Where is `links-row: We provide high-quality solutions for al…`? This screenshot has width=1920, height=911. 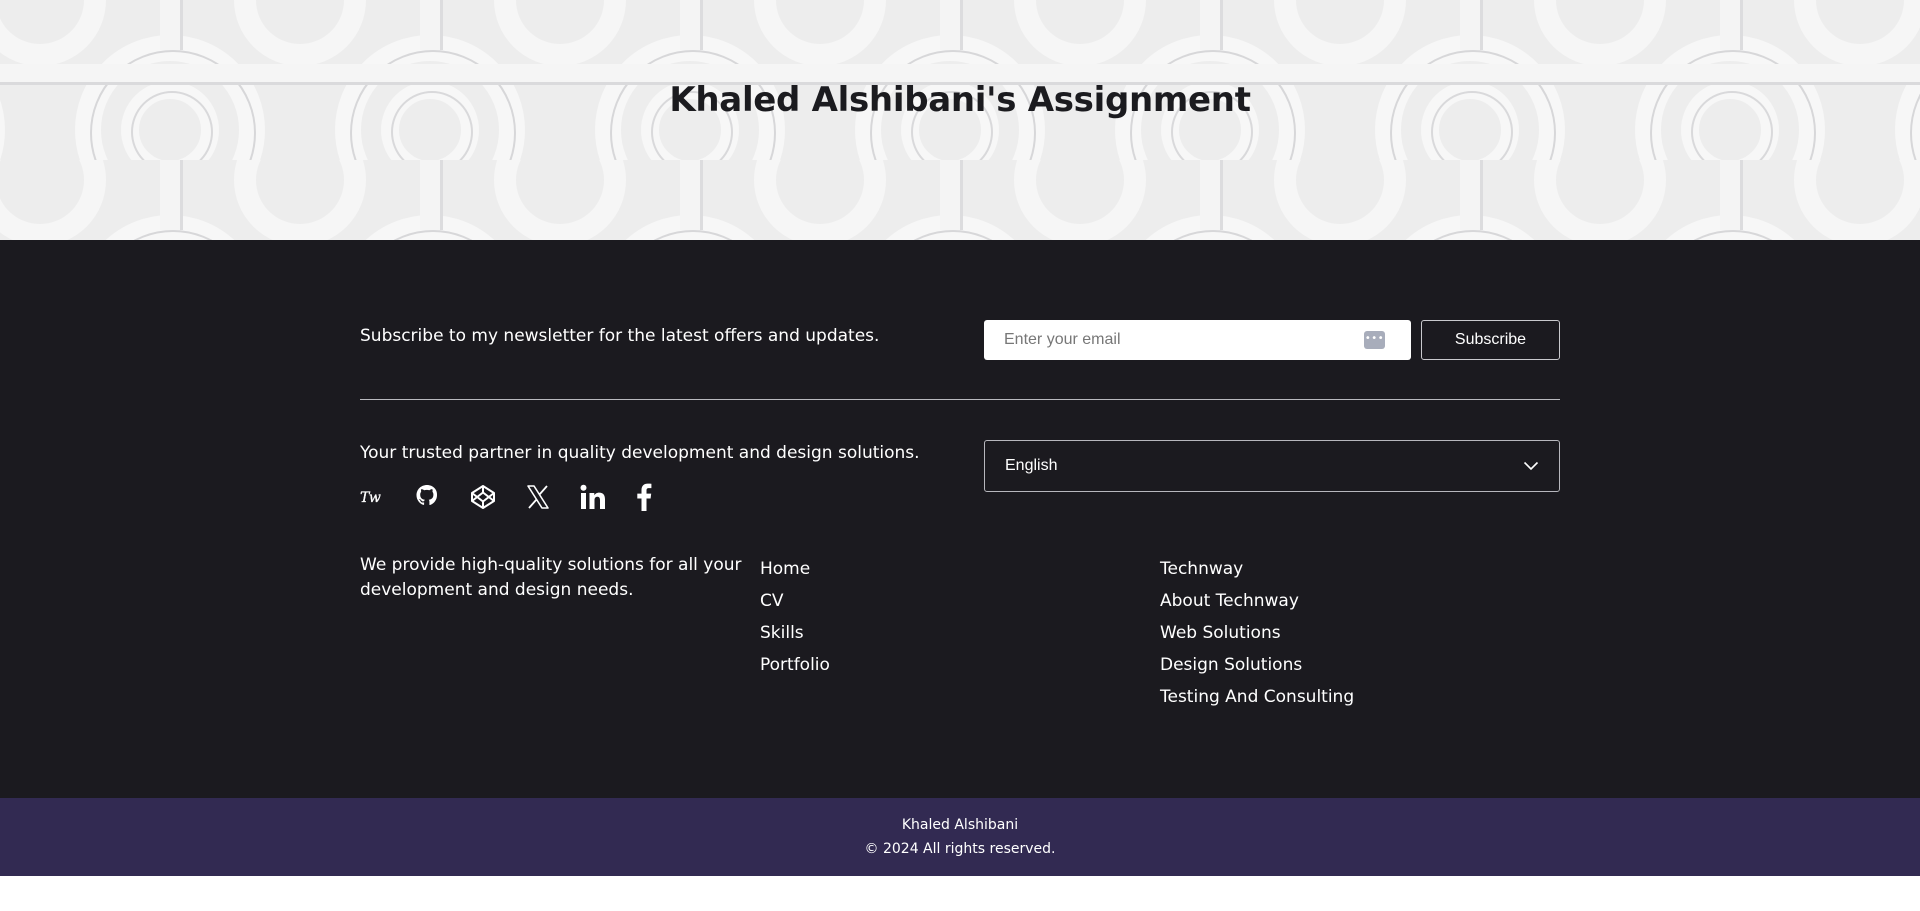 links-row: We provide high-quality solutions for al… is located at coordinates (960, 633).